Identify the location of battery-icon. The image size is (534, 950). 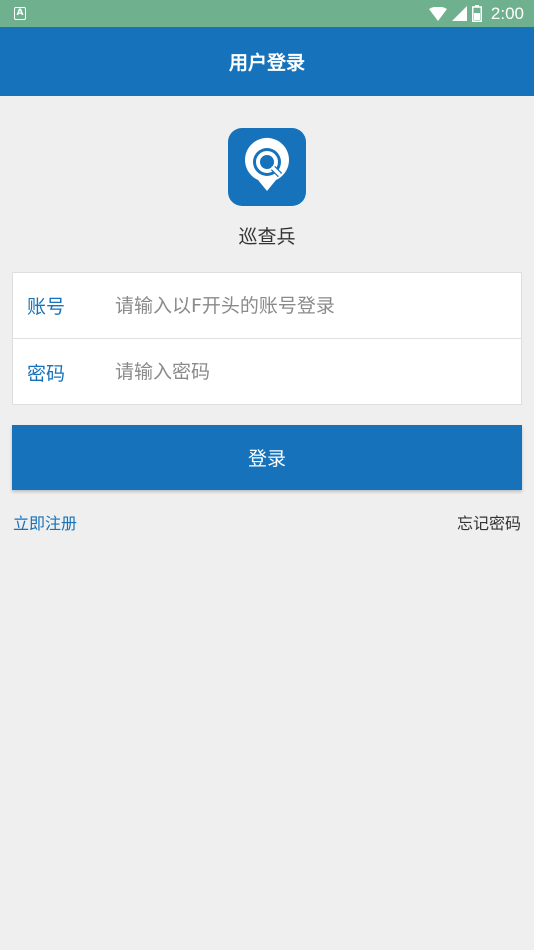
(476, 13).